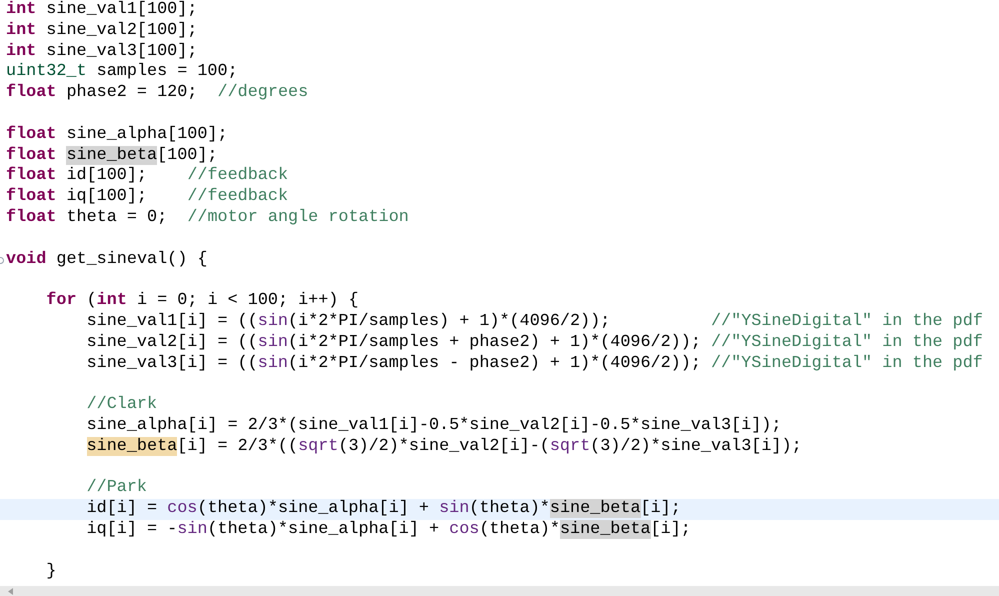  Describe the element at coordinates (102, 9) in the screenshot. I see `code-text: int sine_val1[100];` at that location.